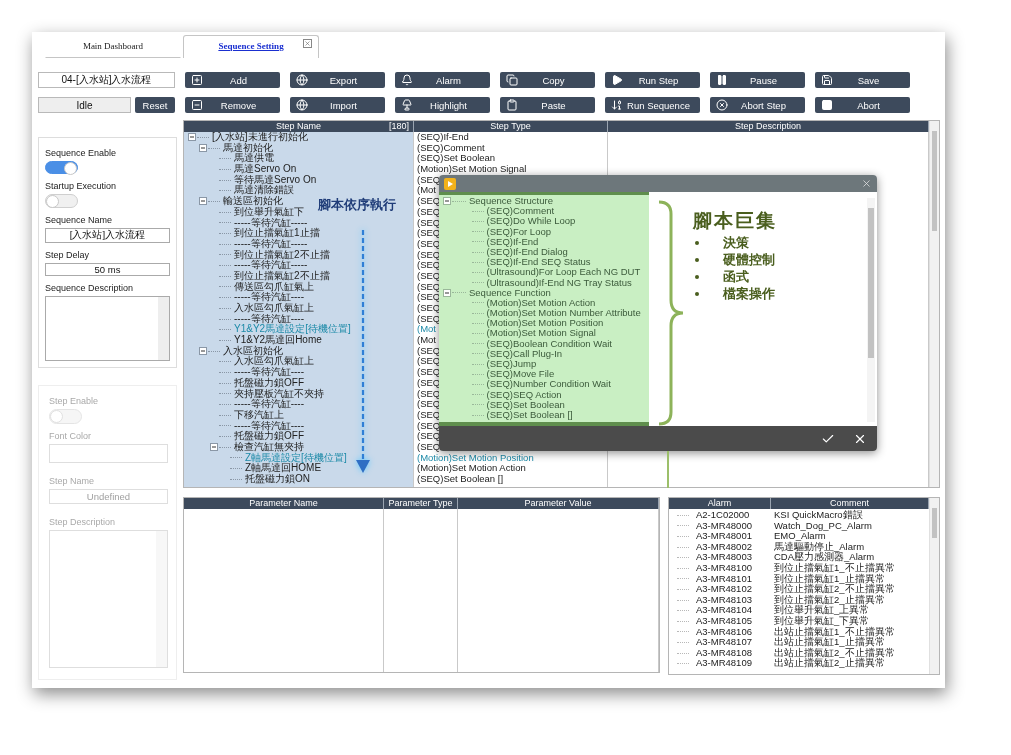 The width and height of the screenshot is (1011, 755). What do you see at coordinates (269, 212) in the screenshot?
I see `step-name: 到位舉升氣缸下` at bounding box center [269, 212].